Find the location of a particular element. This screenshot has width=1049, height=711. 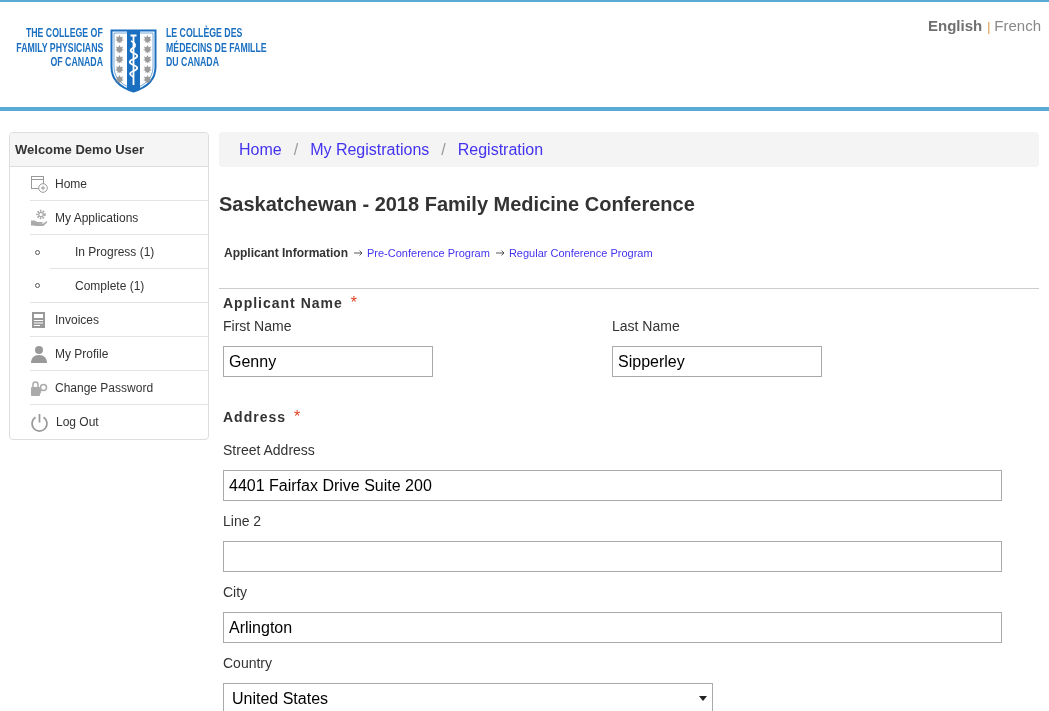

person-icon is located at coordinates (39, 353).